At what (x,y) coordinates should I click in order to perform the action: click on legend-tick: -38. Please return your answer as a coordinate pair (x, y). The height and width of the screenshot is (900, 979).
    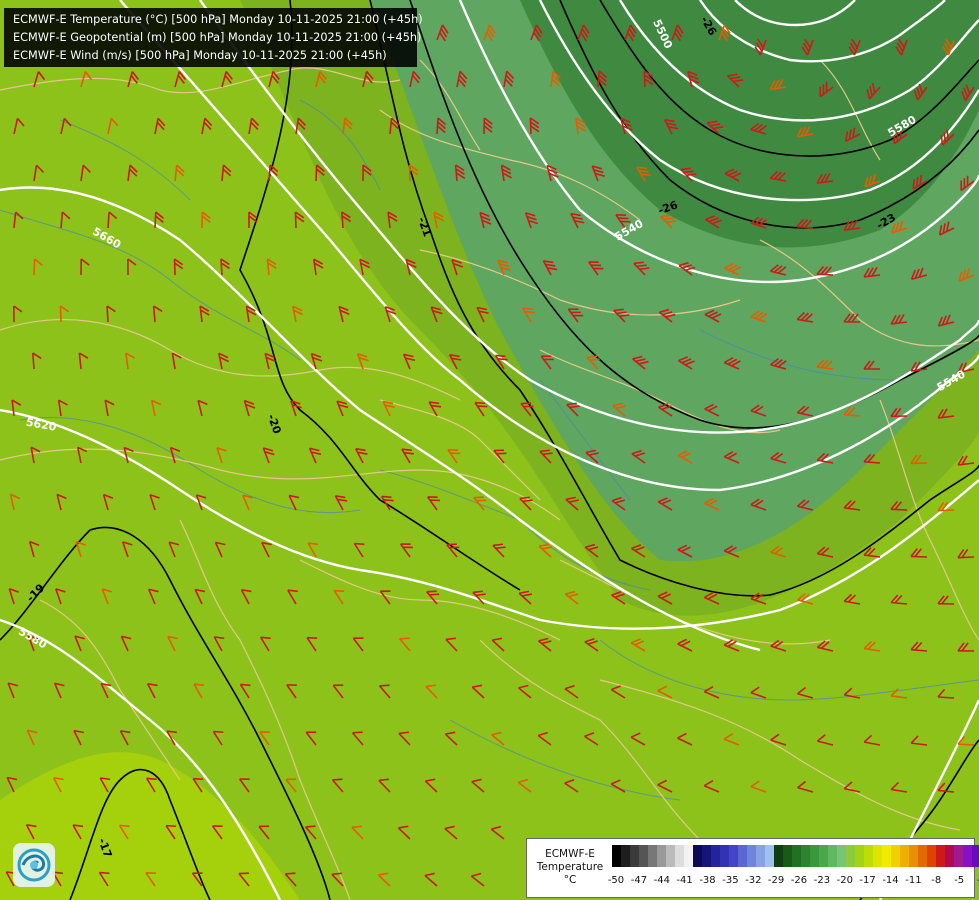
    Looking at the image, I should click on (707, 880).